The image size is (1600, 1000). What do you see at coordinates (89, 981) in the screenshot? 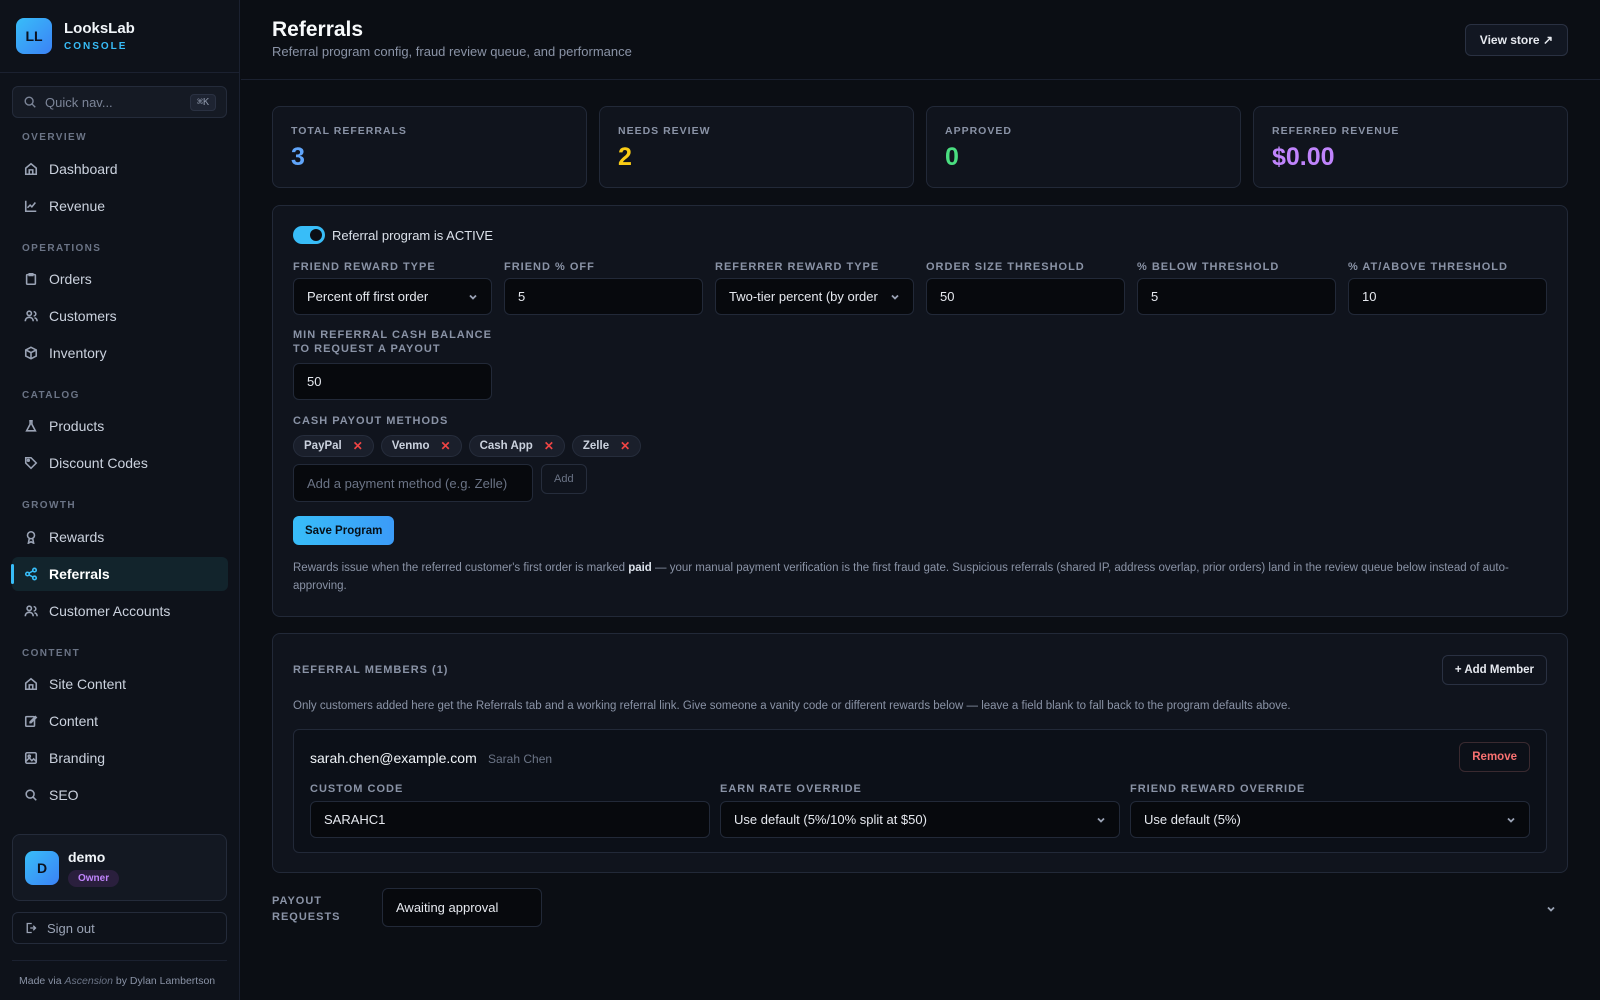
I see `made-via-tool: Ascension` at bounding box center [89, 981].